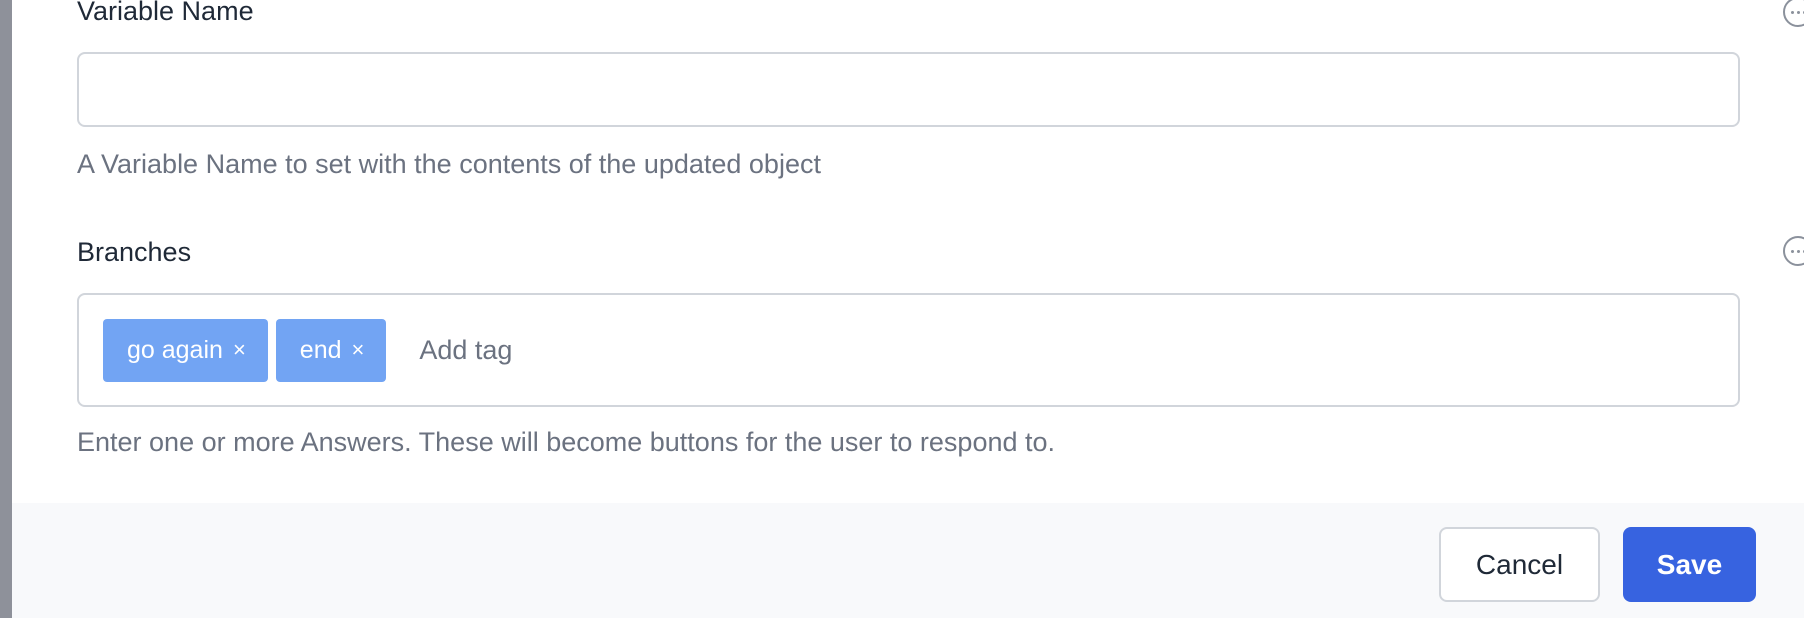 The width and height of the screenshot is (1804, 618). I want to click on branches-label: Branches, so click(134, 252).